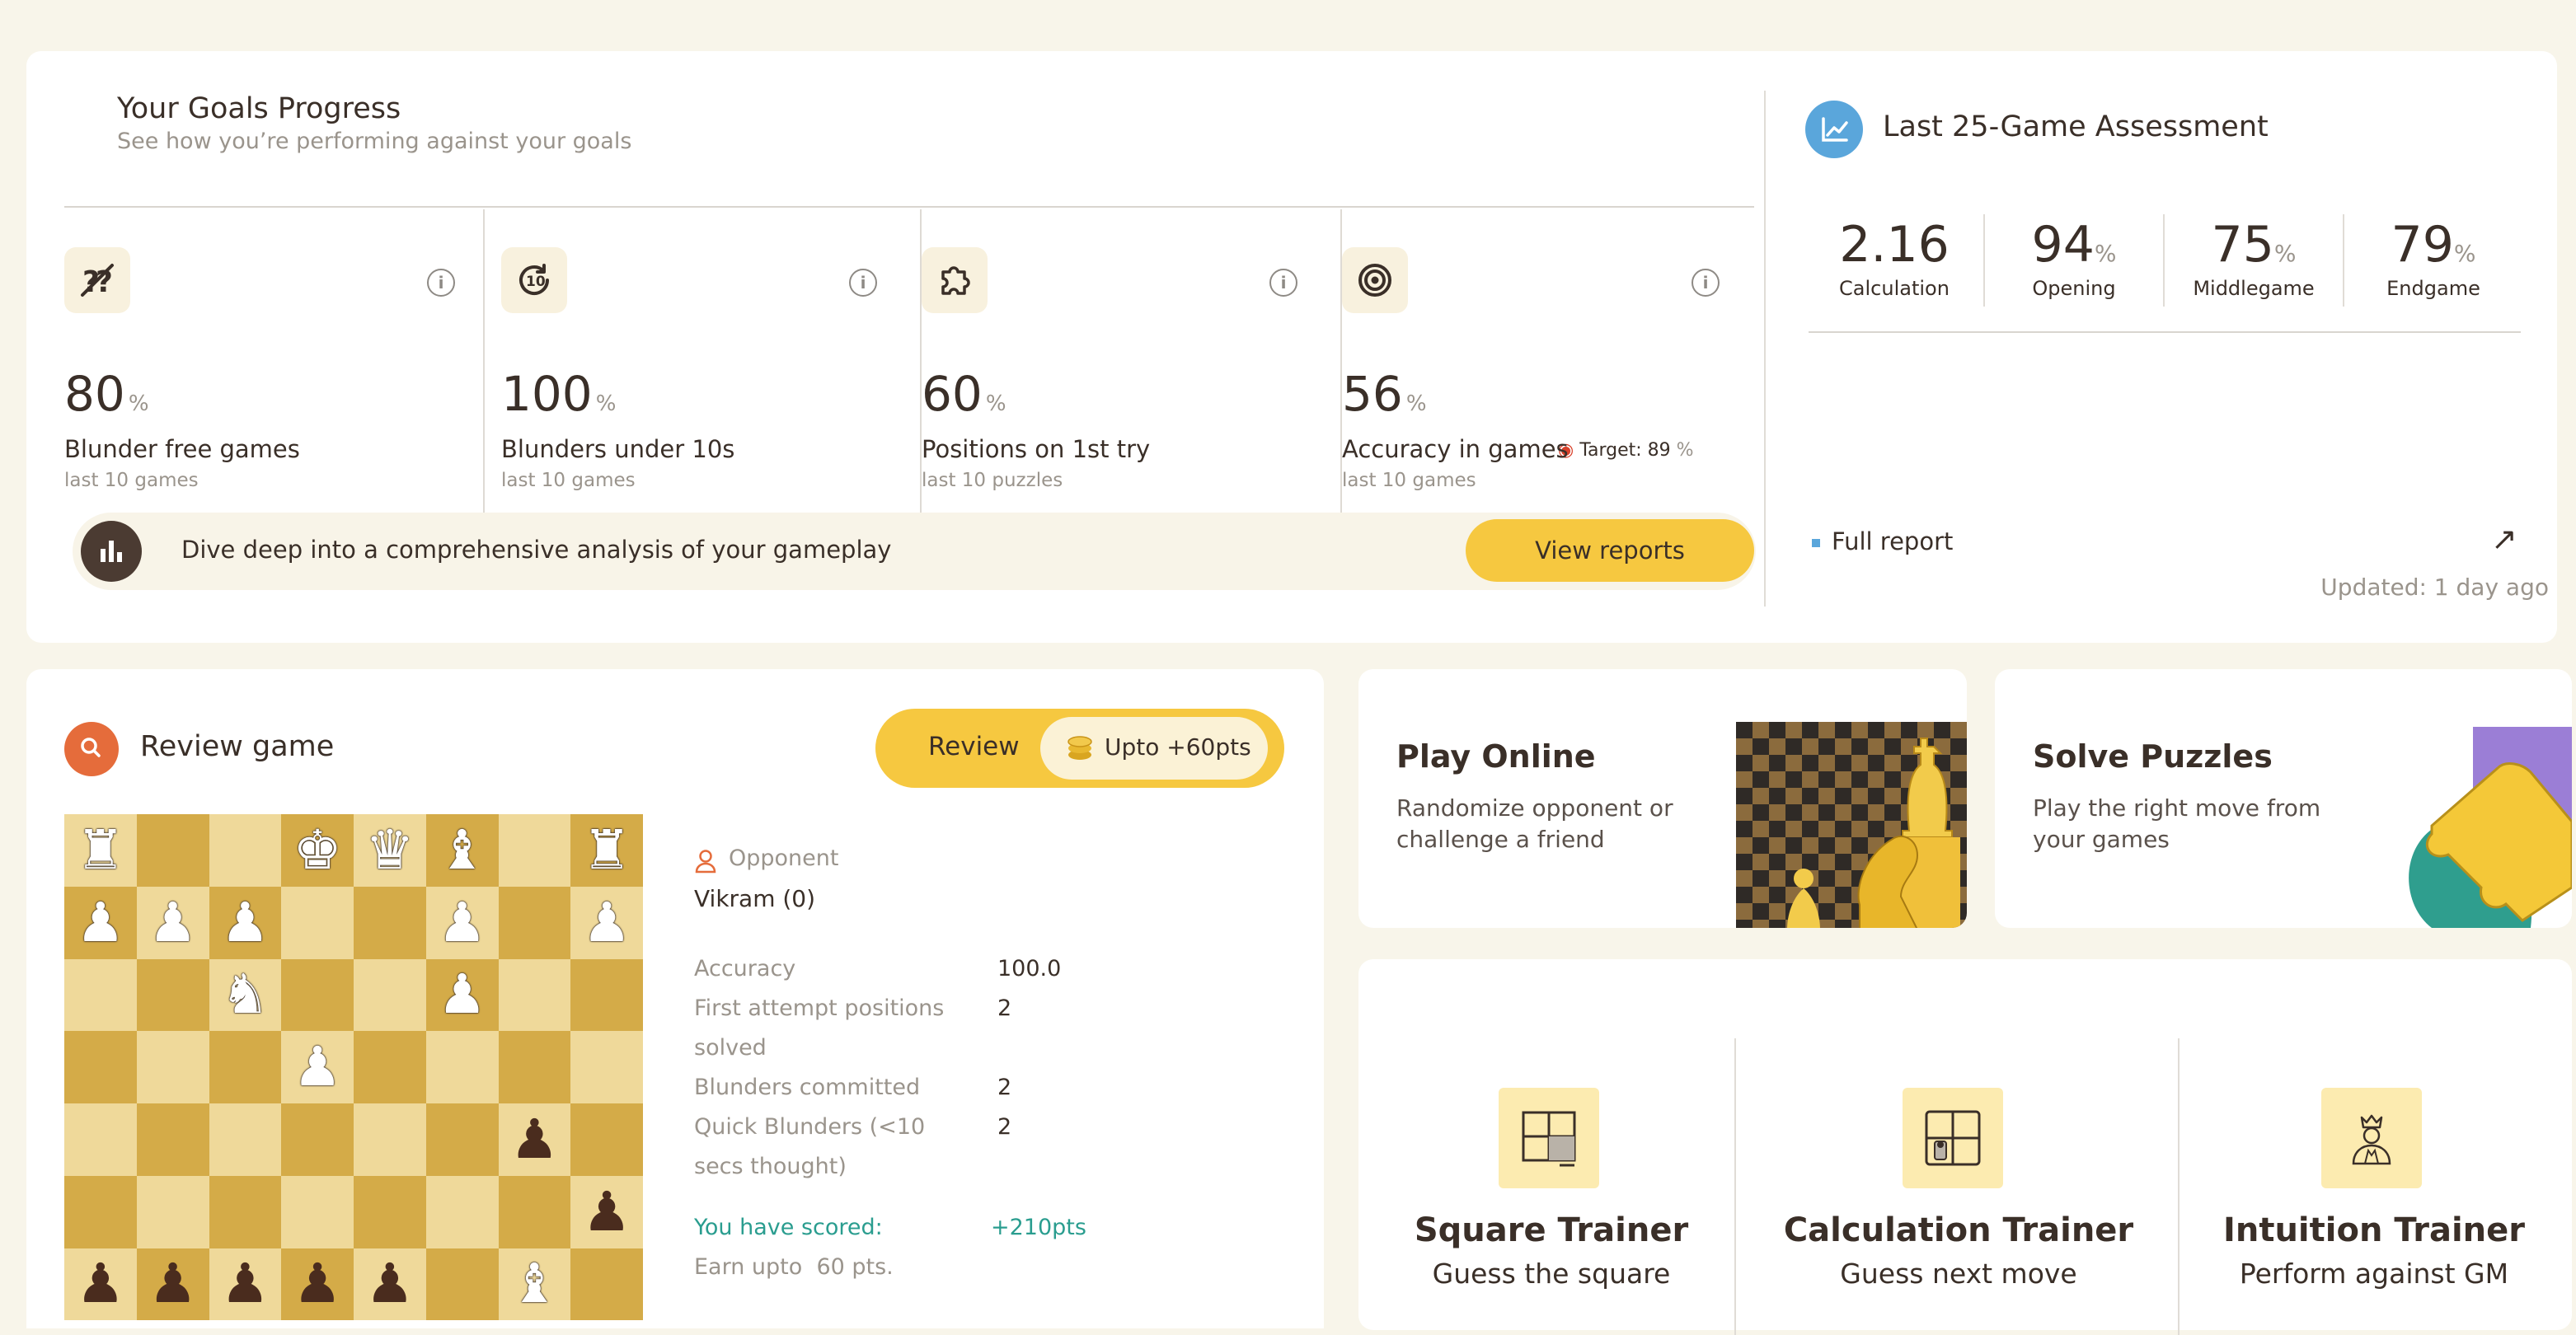  I want to click on square-trainer: Square Trainer Guess the square, so click(1556, 1186).